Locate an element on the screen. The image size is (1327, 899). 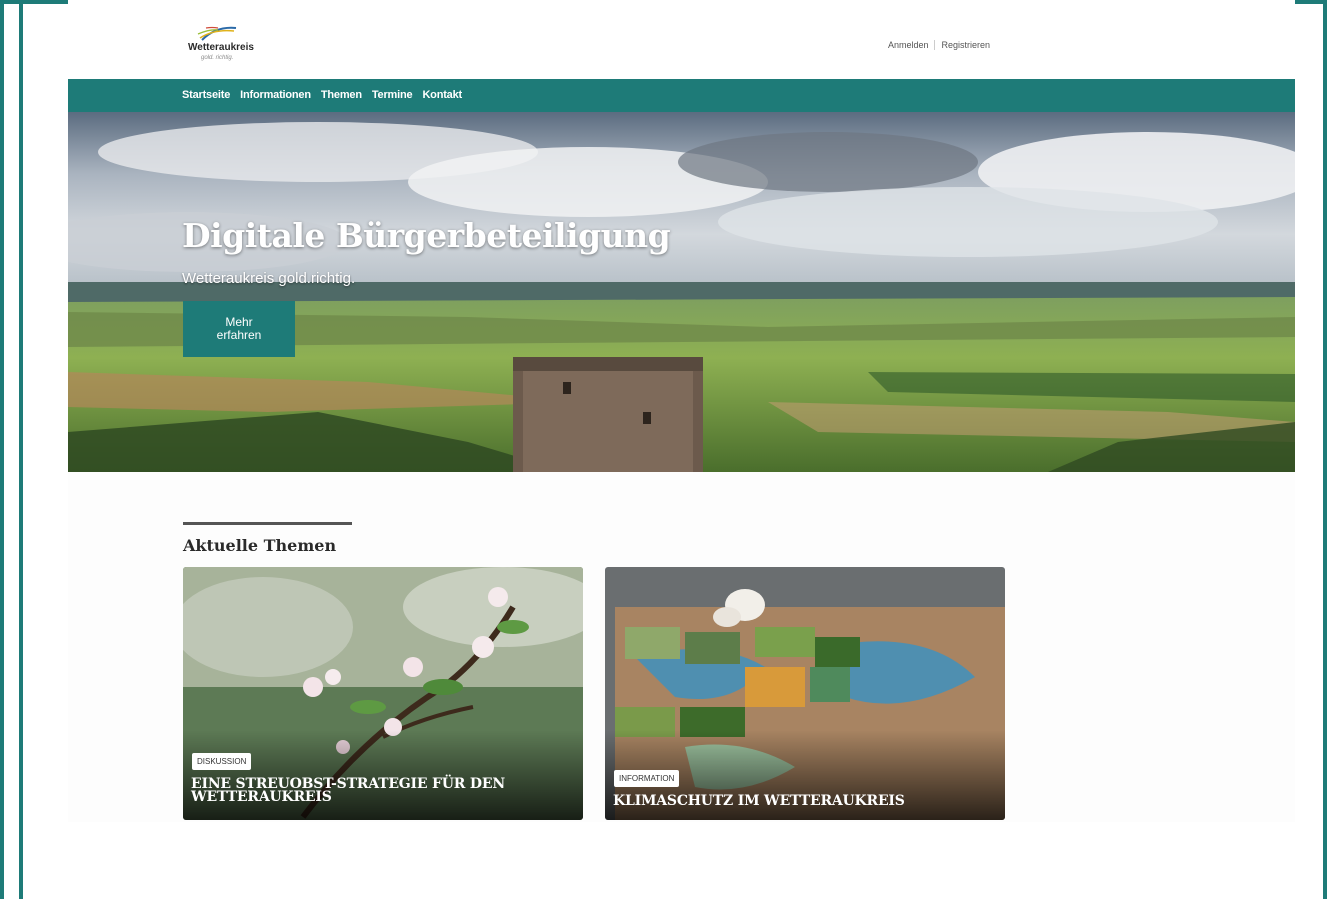
learn-more-label: Mehr erfahren is located at coordinates (239, 328).